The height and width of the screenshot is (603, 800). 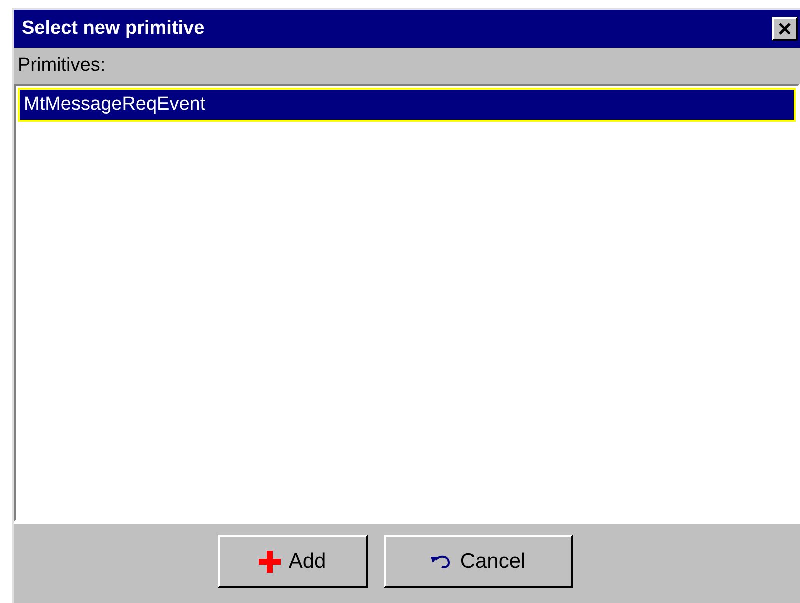 I want to click on plus-icon, so click(x=269, y=561).